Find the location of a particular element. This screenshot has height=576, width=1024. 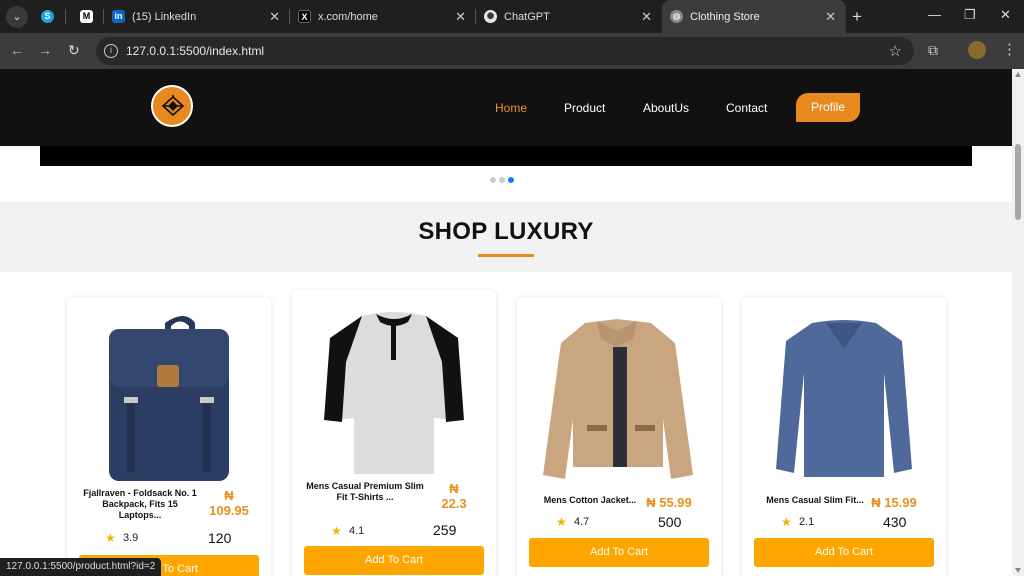

rating-count: 500 is located at coordinates (670, 522).